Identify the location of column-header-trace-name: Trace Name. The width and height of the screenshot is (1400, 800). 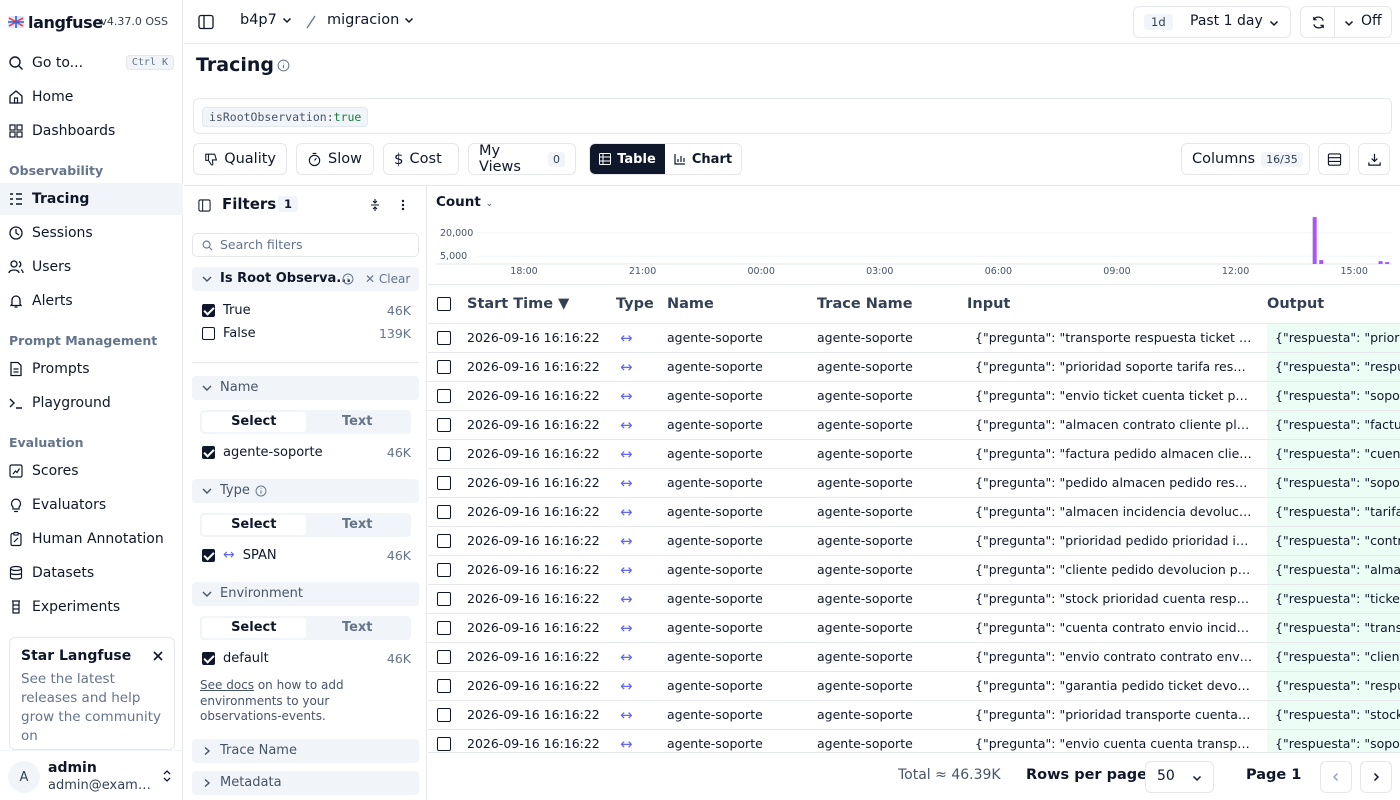
(865, 304).